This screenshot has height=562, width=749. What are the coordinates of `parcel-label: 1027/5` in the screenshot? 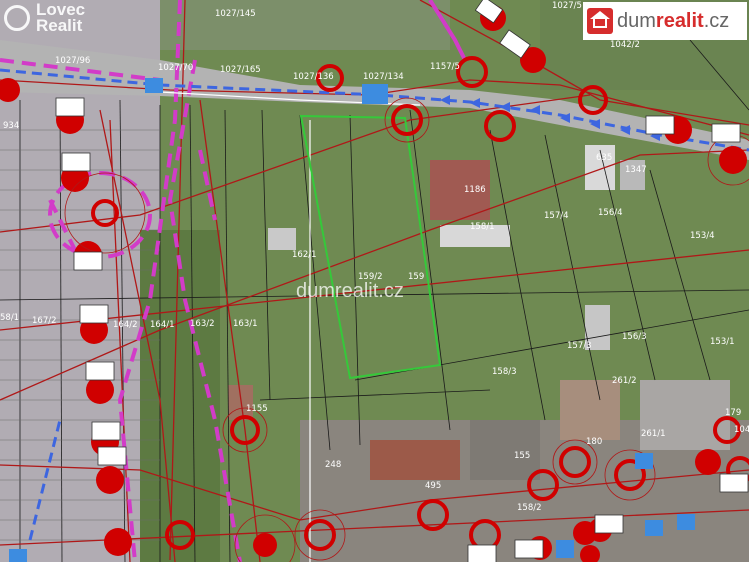 It's located at (567, 6).